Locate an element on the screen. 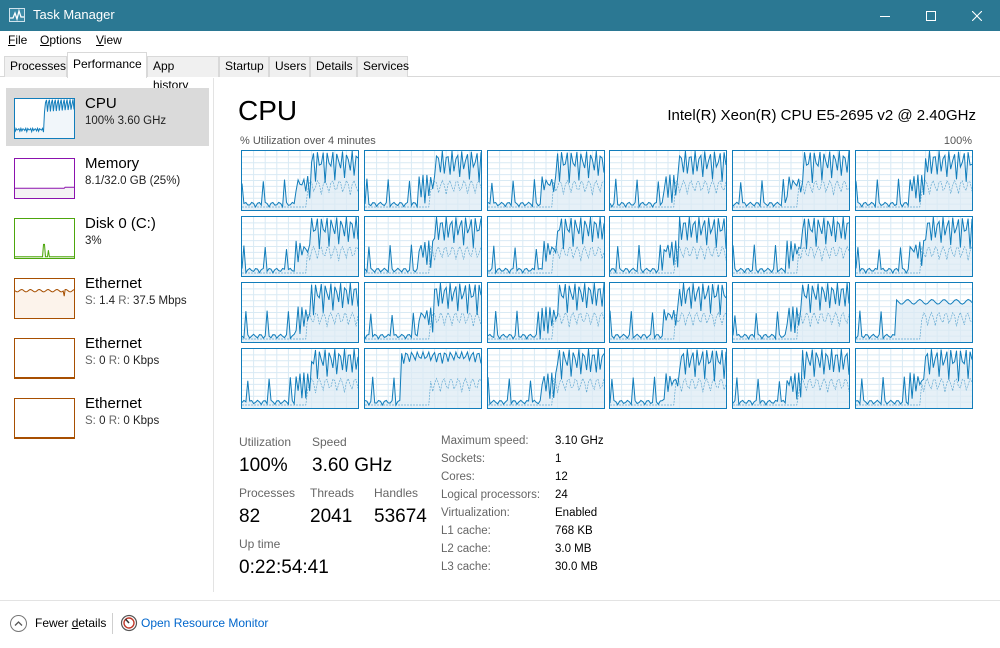 The height and width of the screenshot is (648, 1000). minimize-icon is located at coordinates (885, 16).